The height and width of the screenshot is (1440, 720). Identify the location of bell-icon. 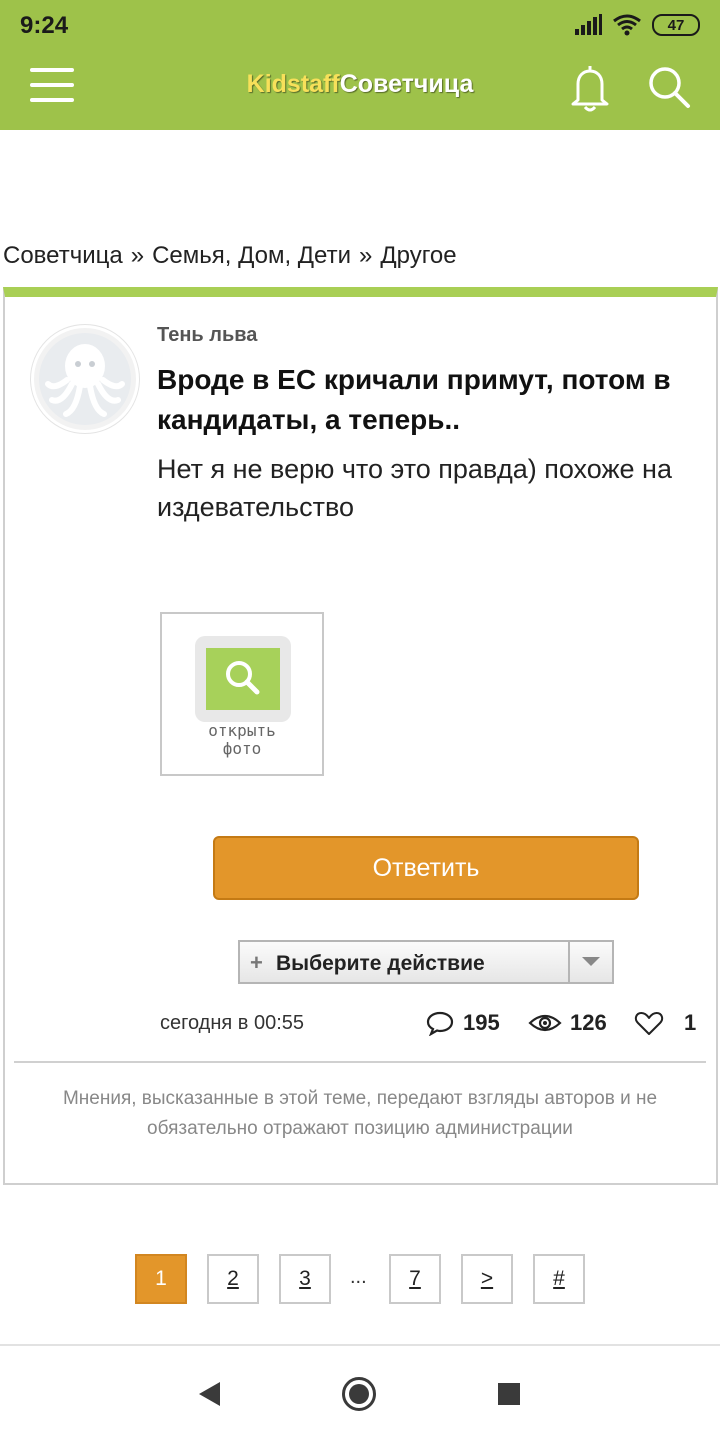
(590, 88).